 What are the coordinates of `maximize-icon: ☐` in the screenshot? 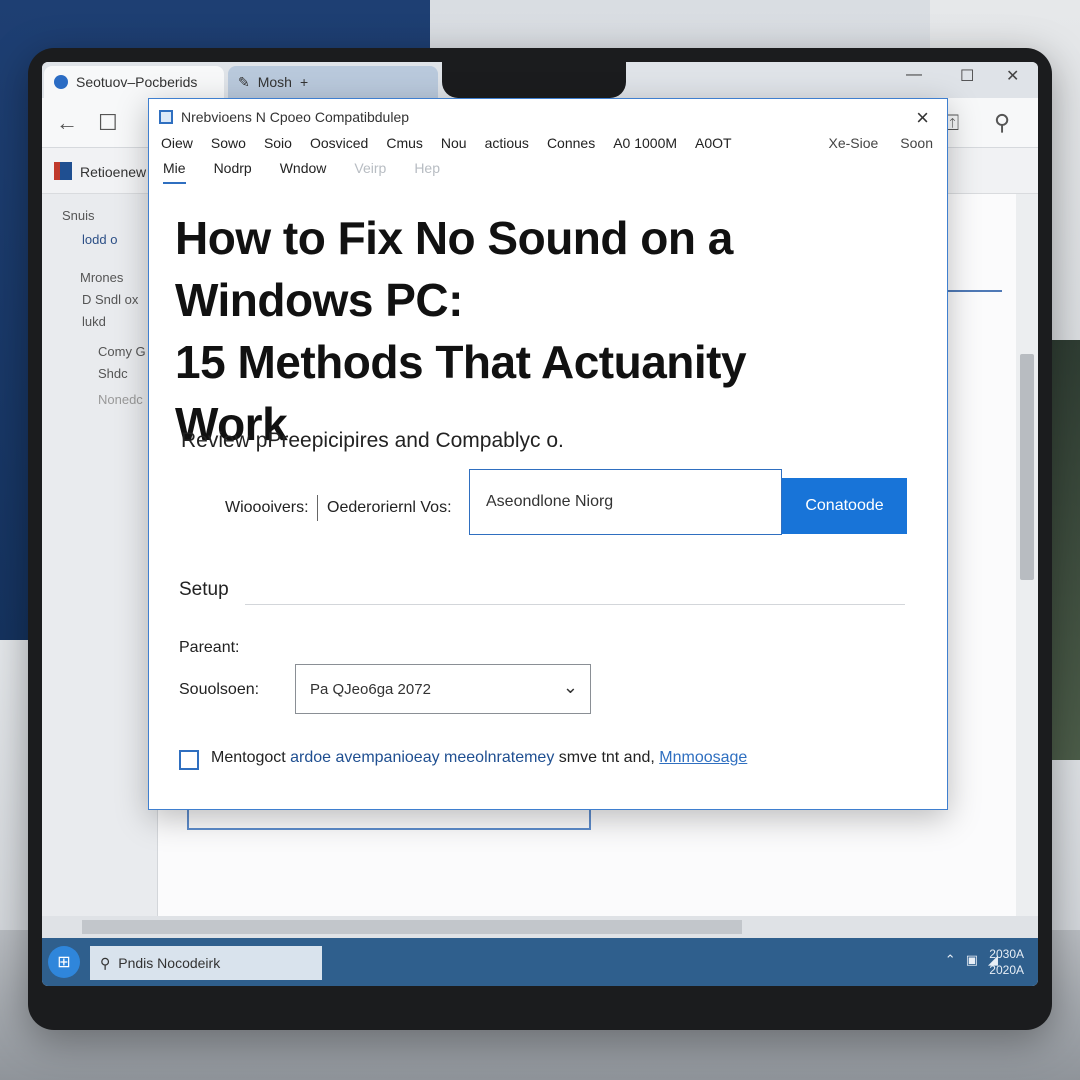 It's located at (967, 76).